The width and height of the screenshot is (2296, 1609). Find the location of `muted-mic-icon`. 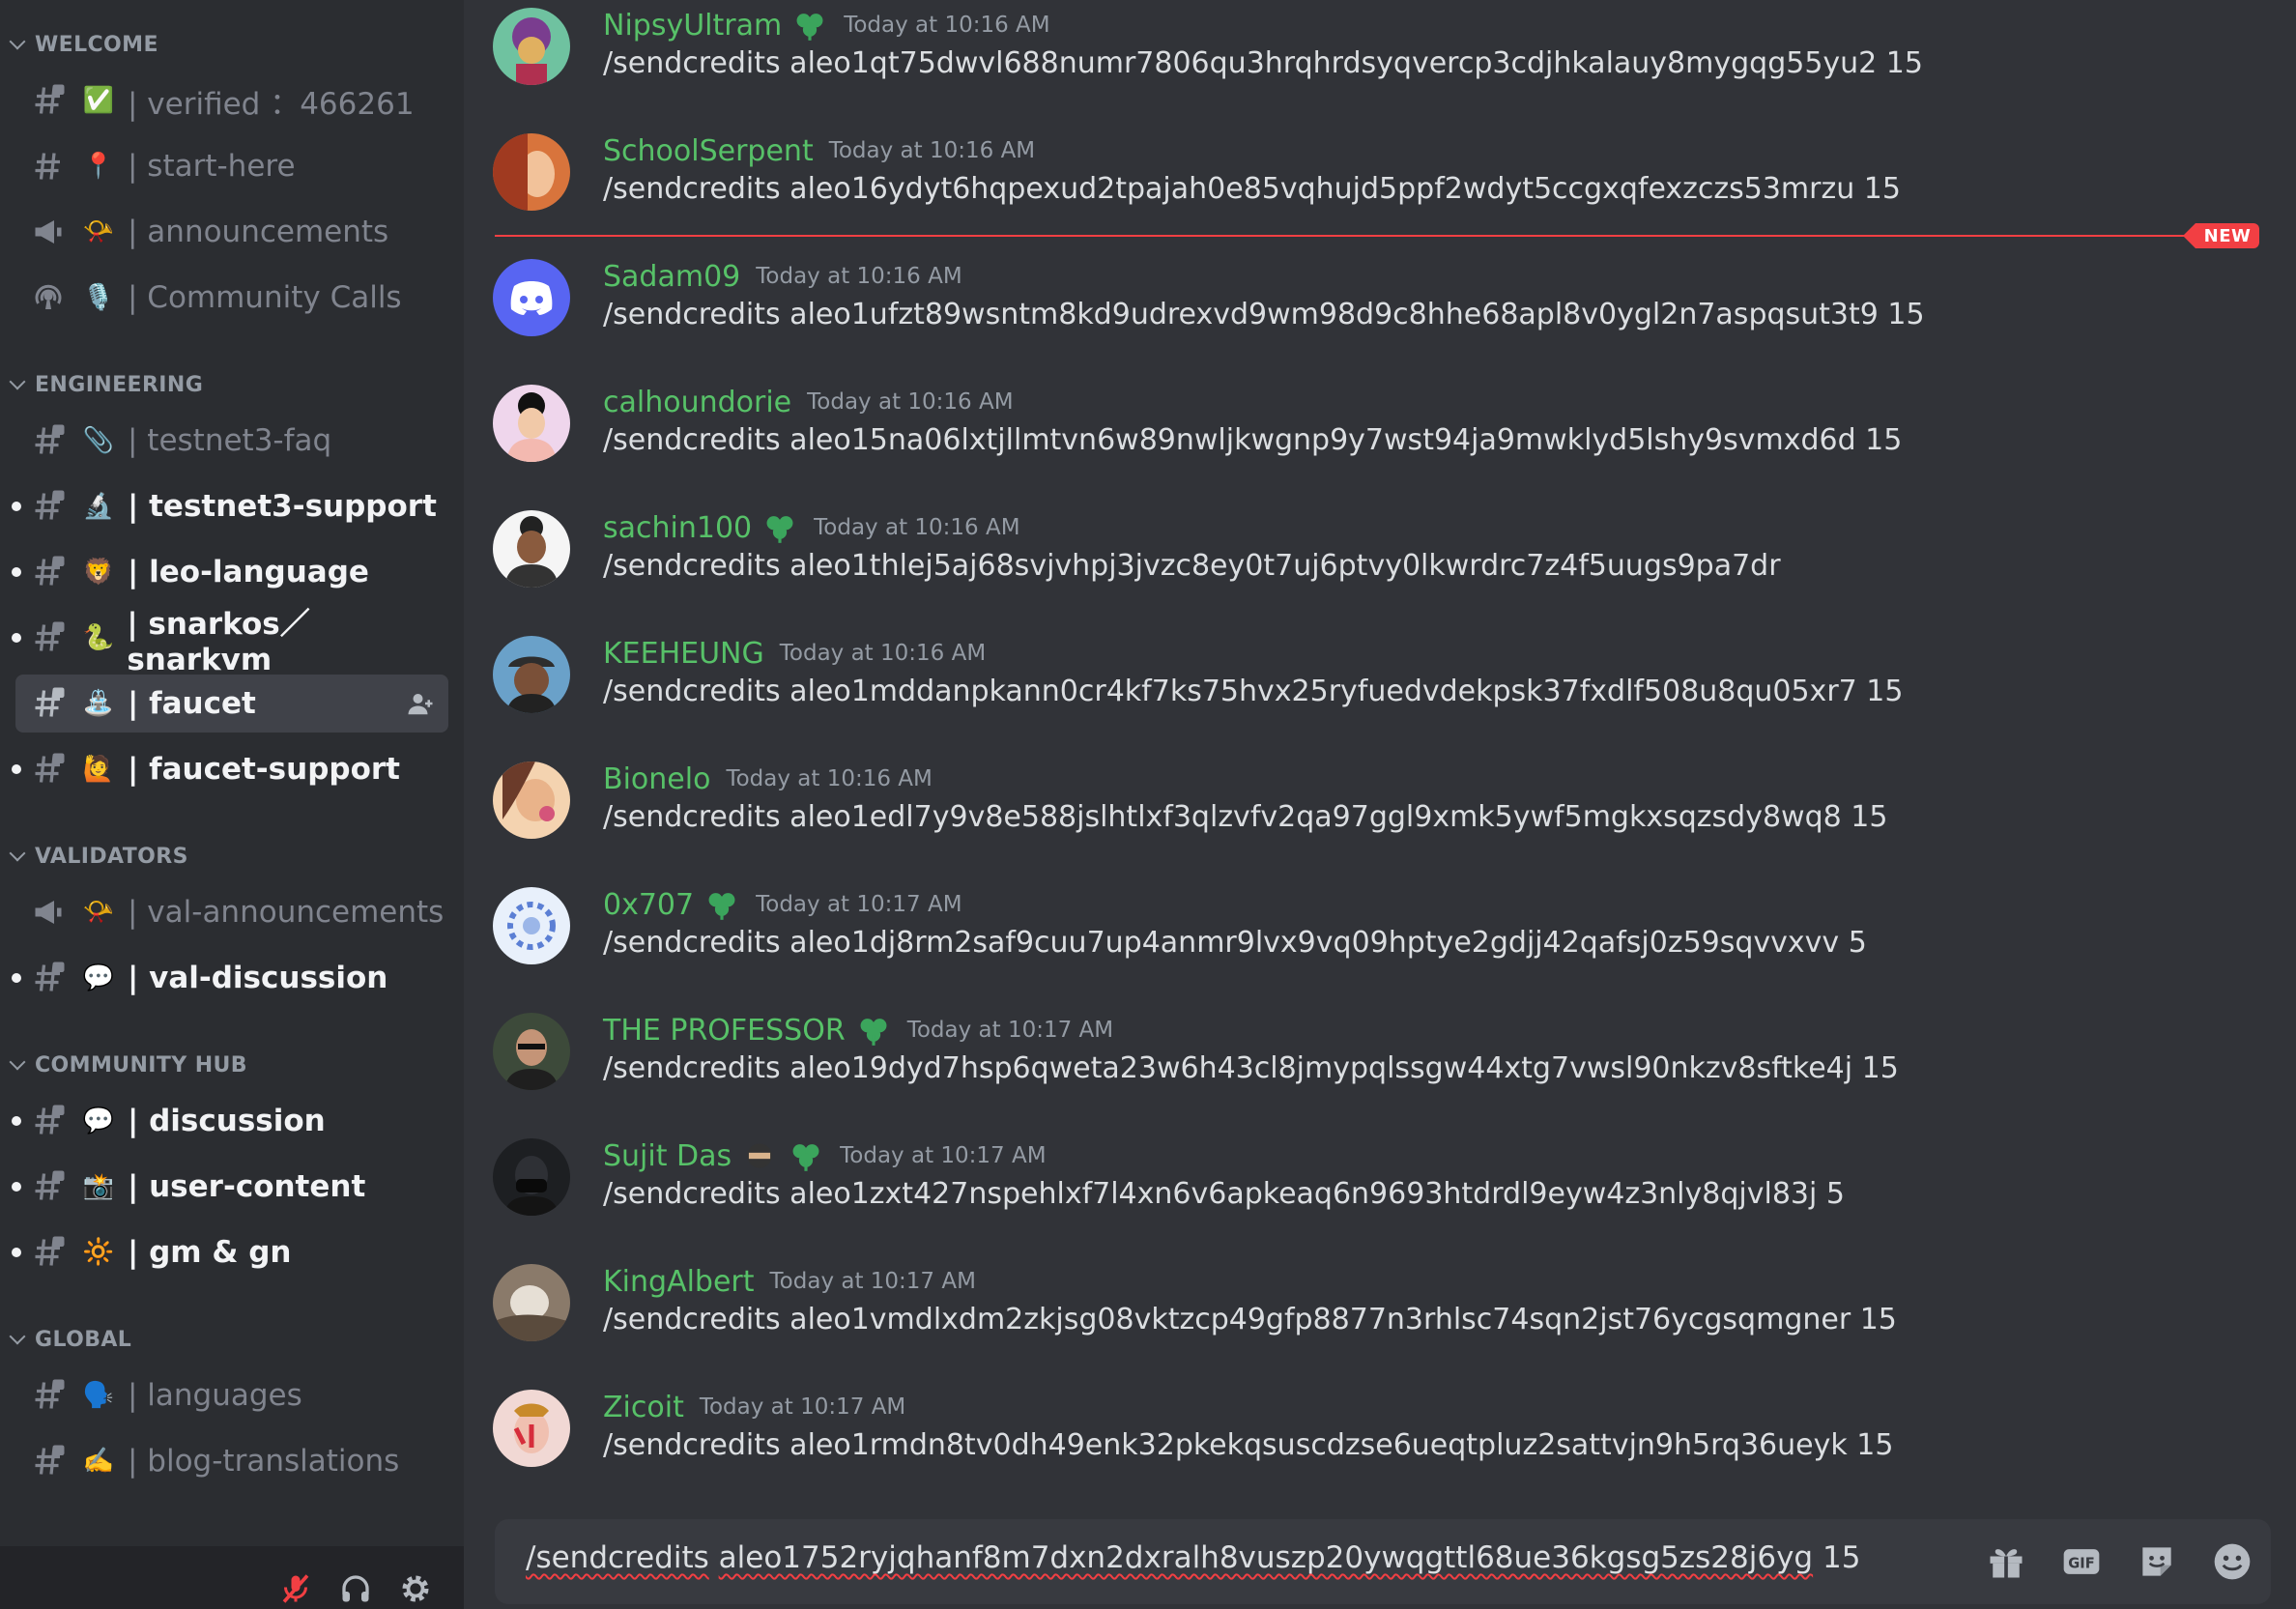

muted-mic-icon is located at coordinates (295, 1588).